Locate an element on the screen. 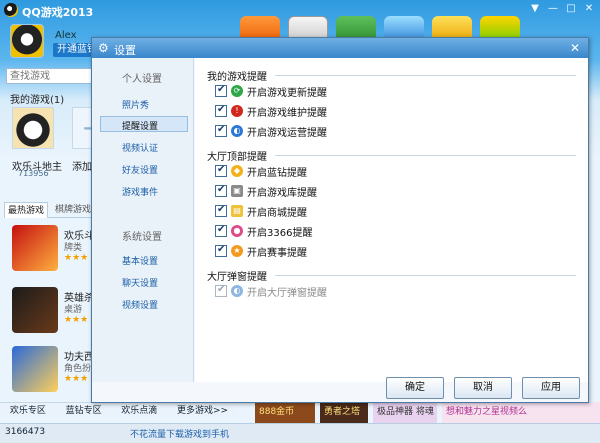 The width and height of the screenshot is (600, 443). checkbox-game-library-reminder: ▣ 开启游戏库提醒 is located at coordinates (266, 191).